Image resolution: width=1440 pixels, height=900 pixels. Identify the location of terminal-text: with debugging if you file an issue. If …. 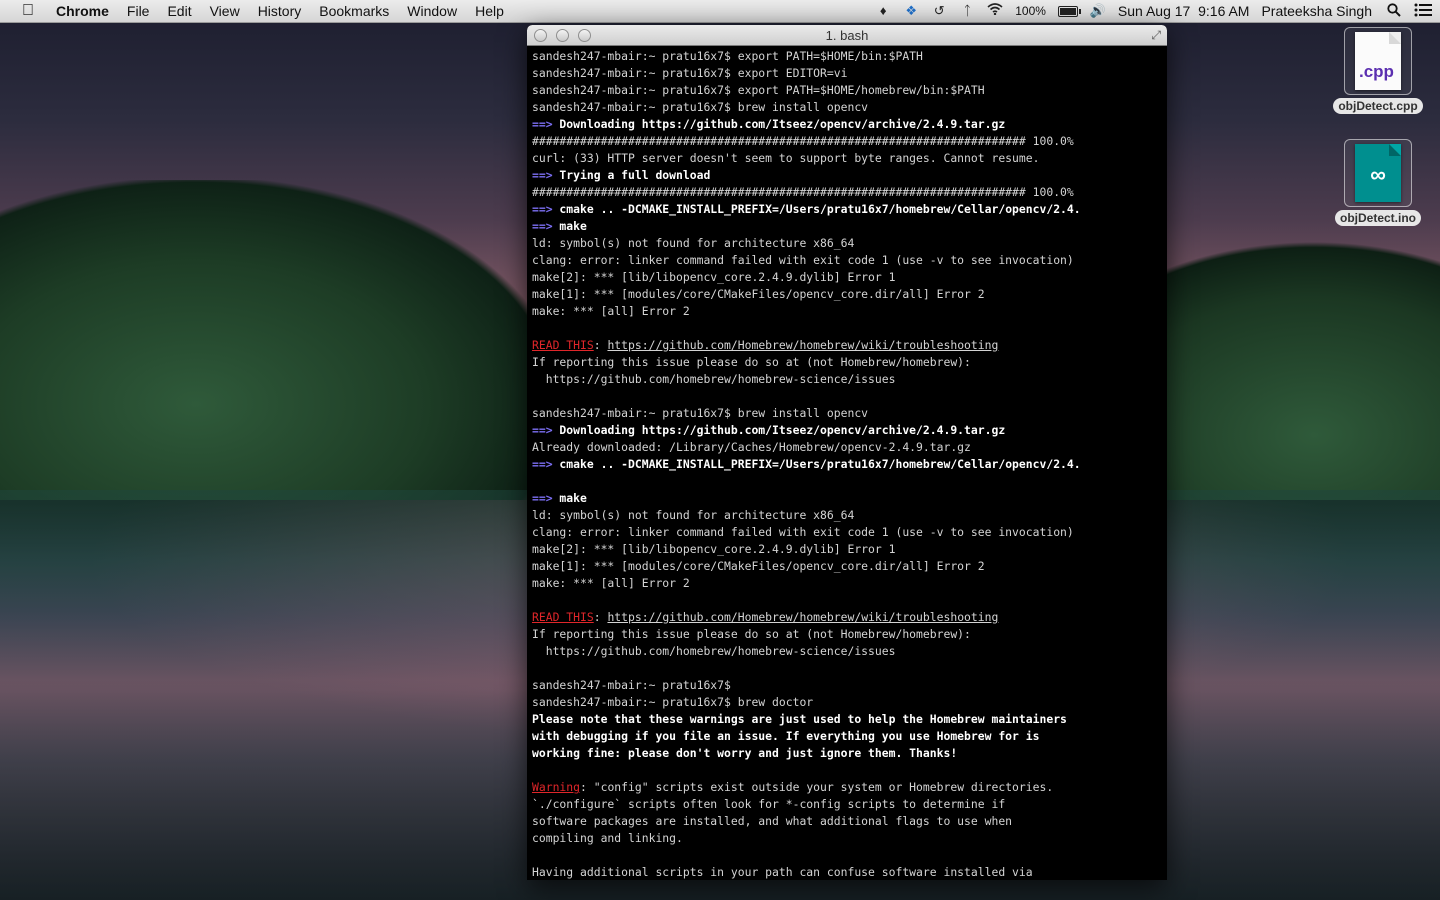
(786, 736).